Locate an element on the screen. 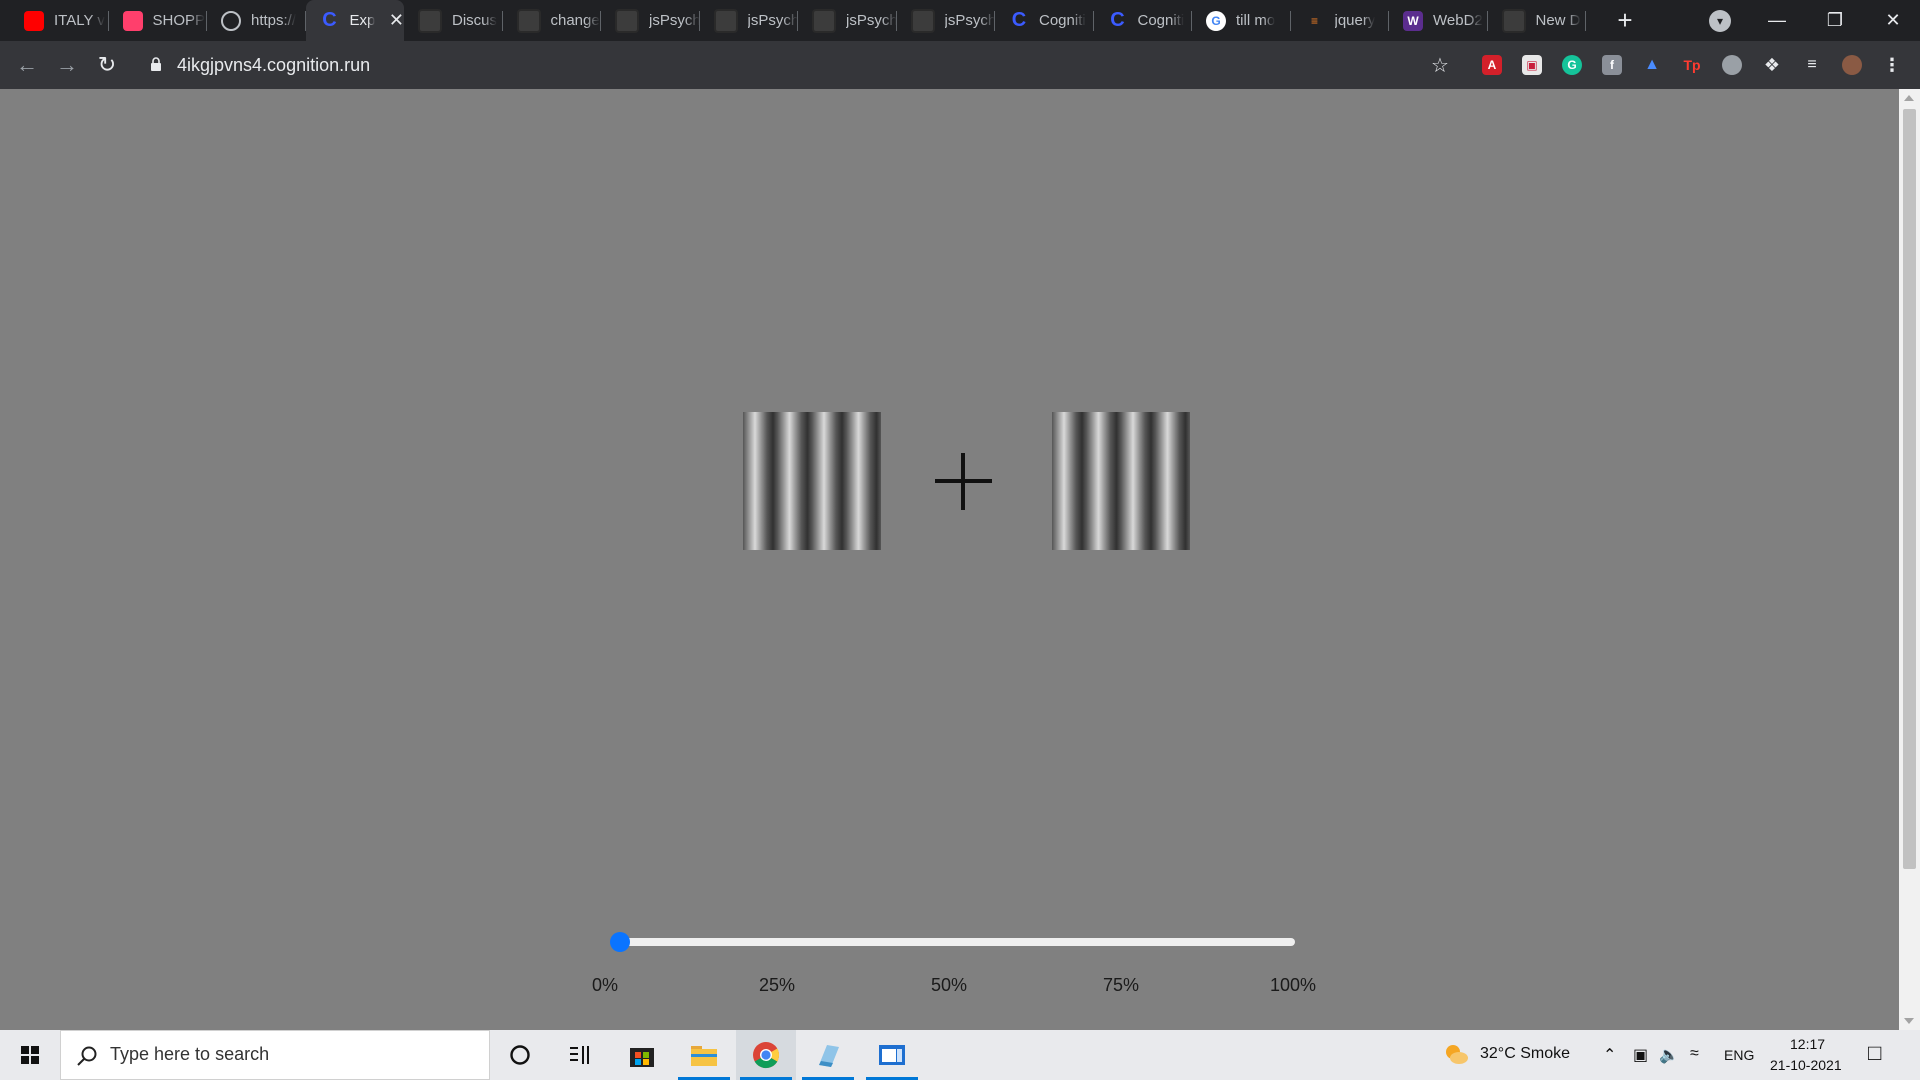  notepad-icon is located at coordinates (828, 1055).